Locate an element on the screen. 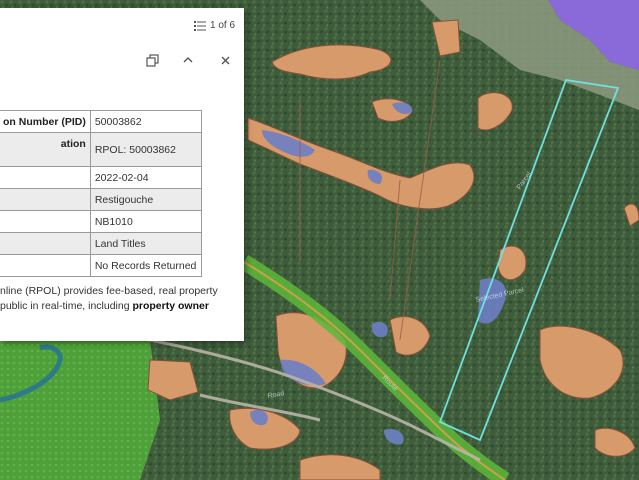  close-icon is located at coordinates (225, 60).